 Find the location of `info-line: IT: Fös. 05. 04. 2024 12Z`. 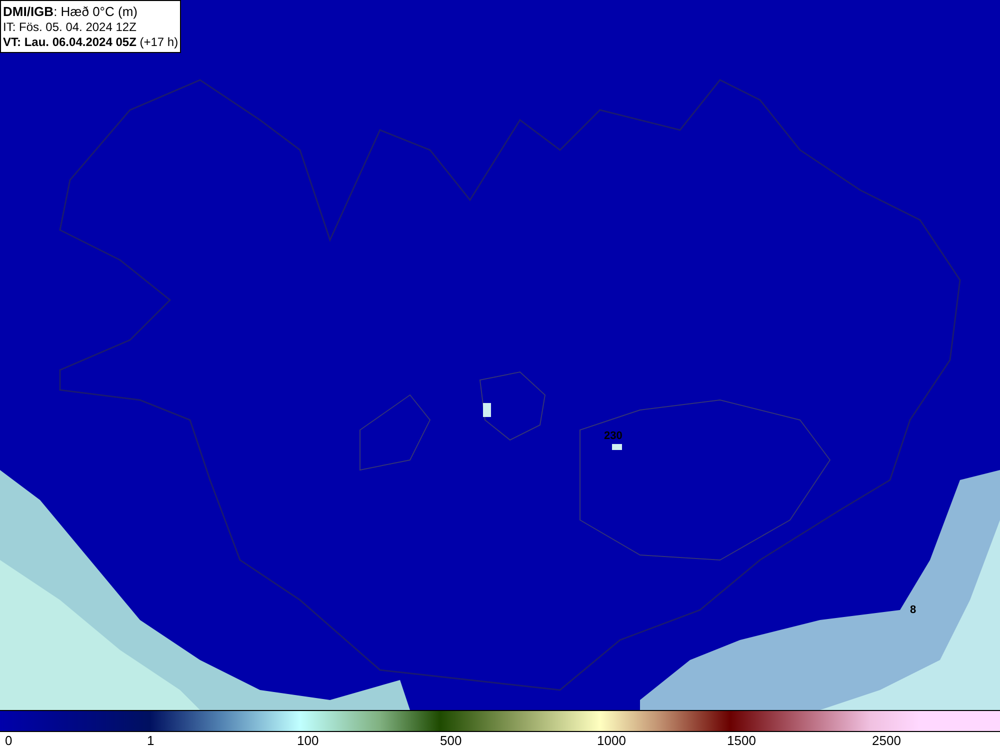

info-line: IT: Fös. 05. 04. 2024 12Z is located at coordinates (70, 27).